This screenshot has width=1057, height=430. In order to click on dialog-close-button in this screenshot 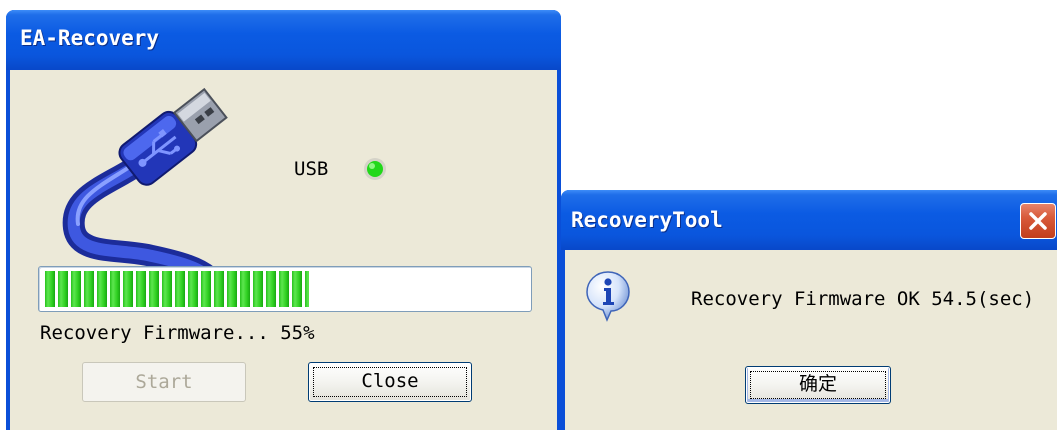, I will do `click(1038, 221)`.